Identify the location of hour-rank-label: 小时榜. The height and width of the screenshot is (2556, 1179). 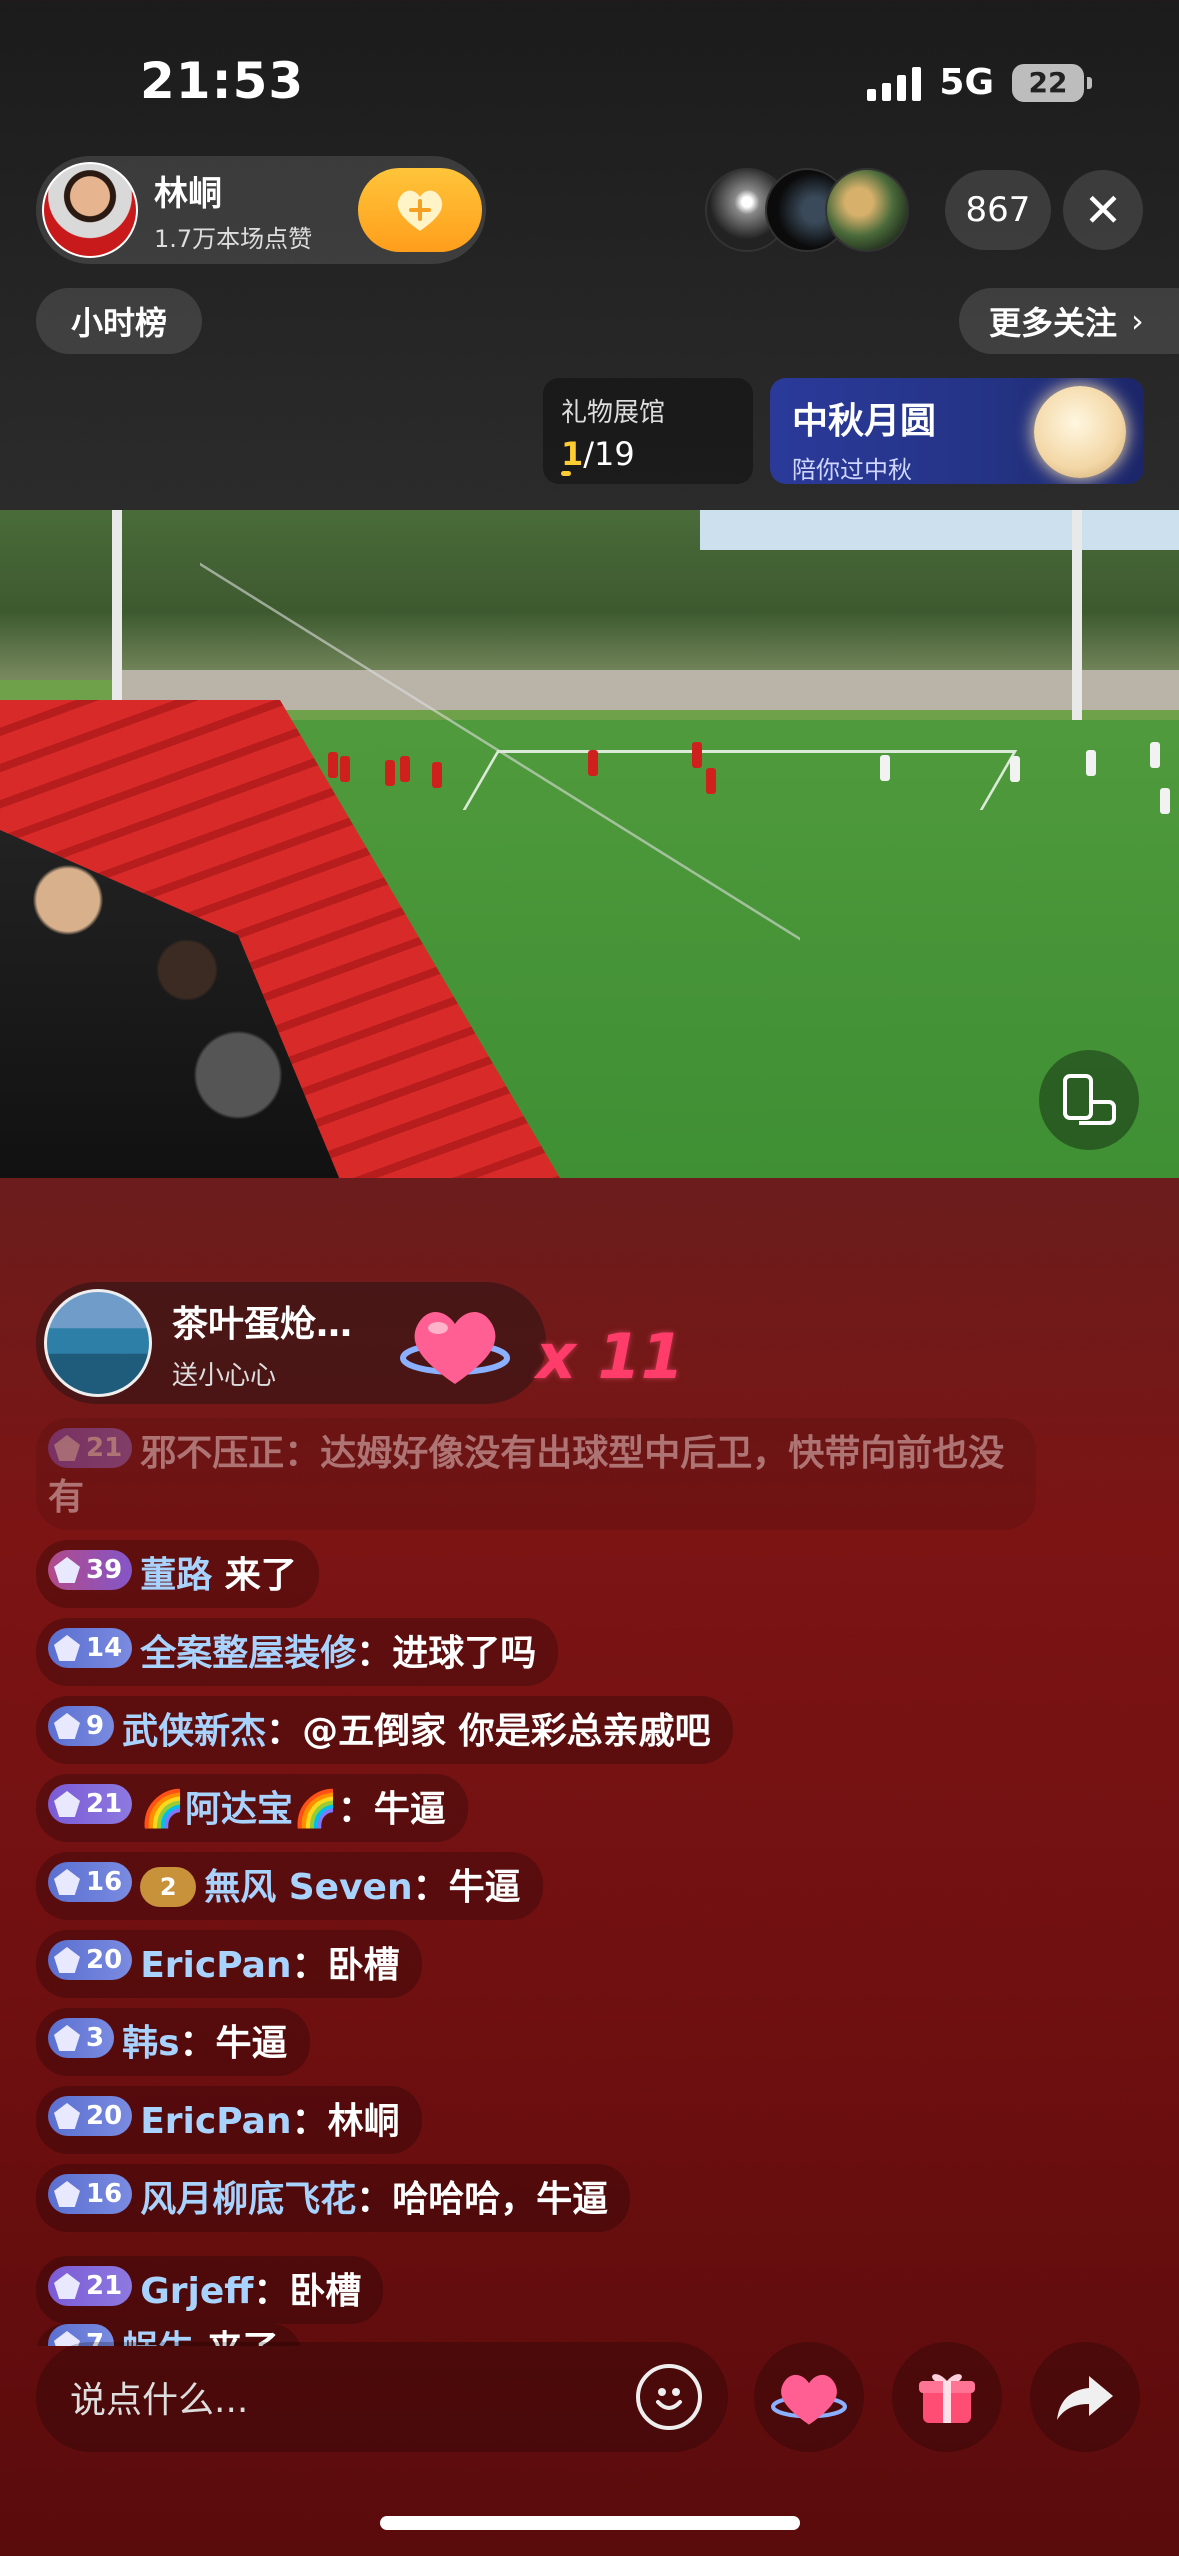
(118, 323).